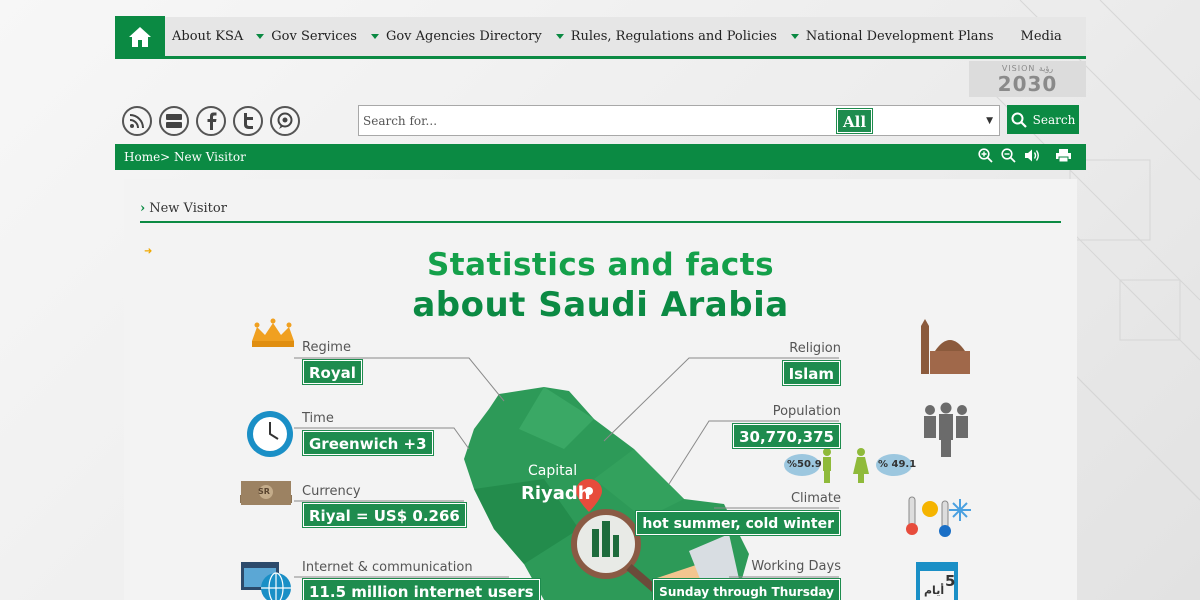  Describe the element at coordinates (1063, 155) in the screenshot. I see `print-icon` at that location.